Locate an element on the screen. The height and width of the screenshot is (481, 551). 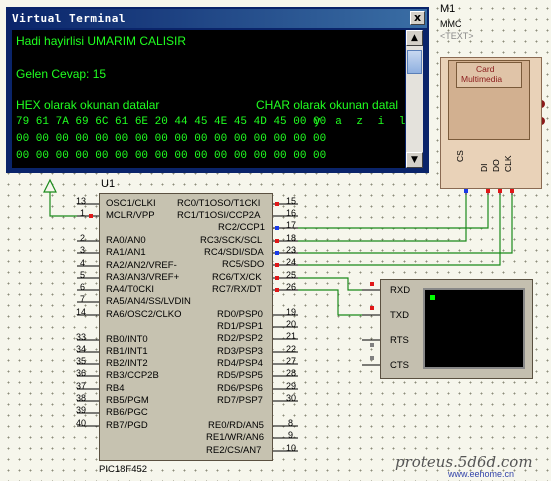
mmc-ref: M1 is located at coordinates (448, 9).